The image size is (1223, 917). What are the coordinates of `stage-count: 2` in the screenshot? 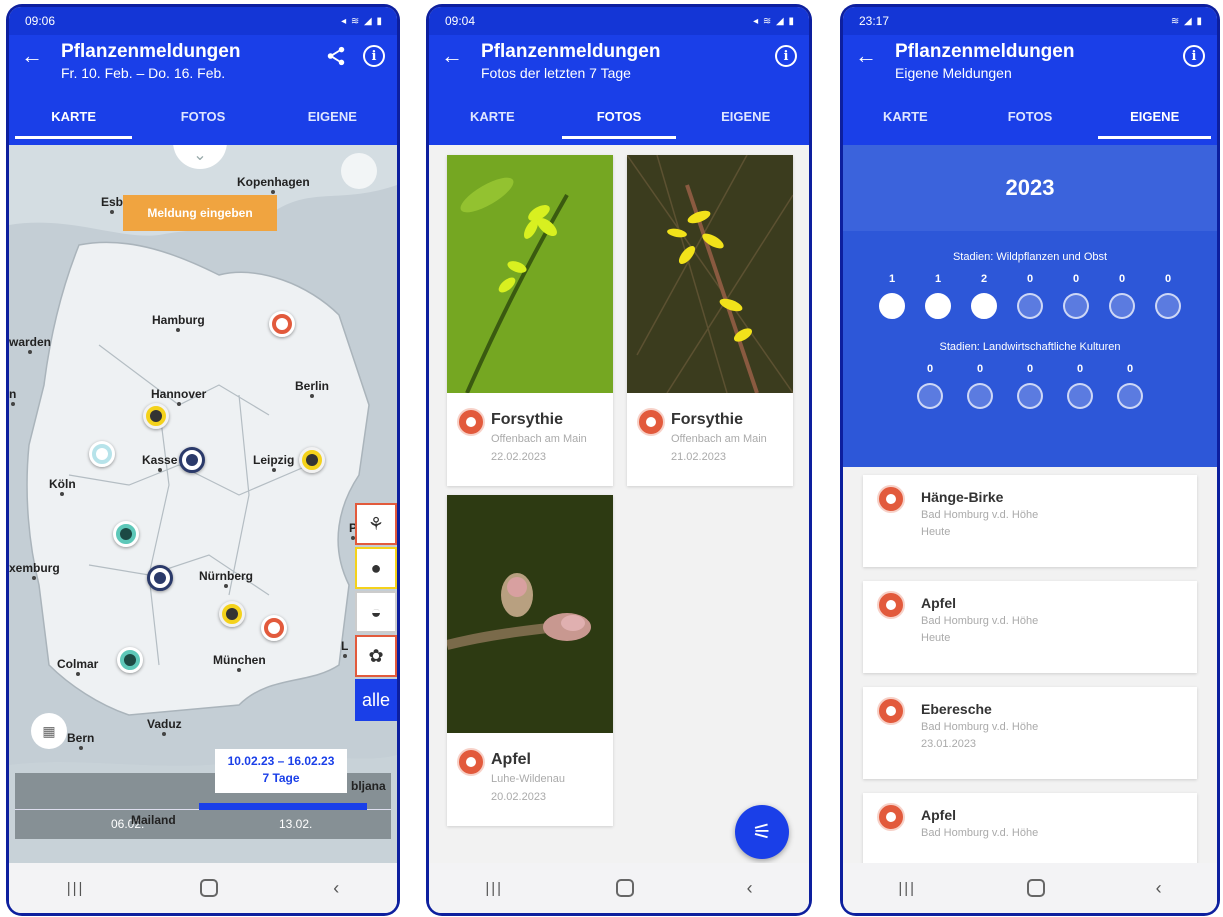 It's located at (984, 279).